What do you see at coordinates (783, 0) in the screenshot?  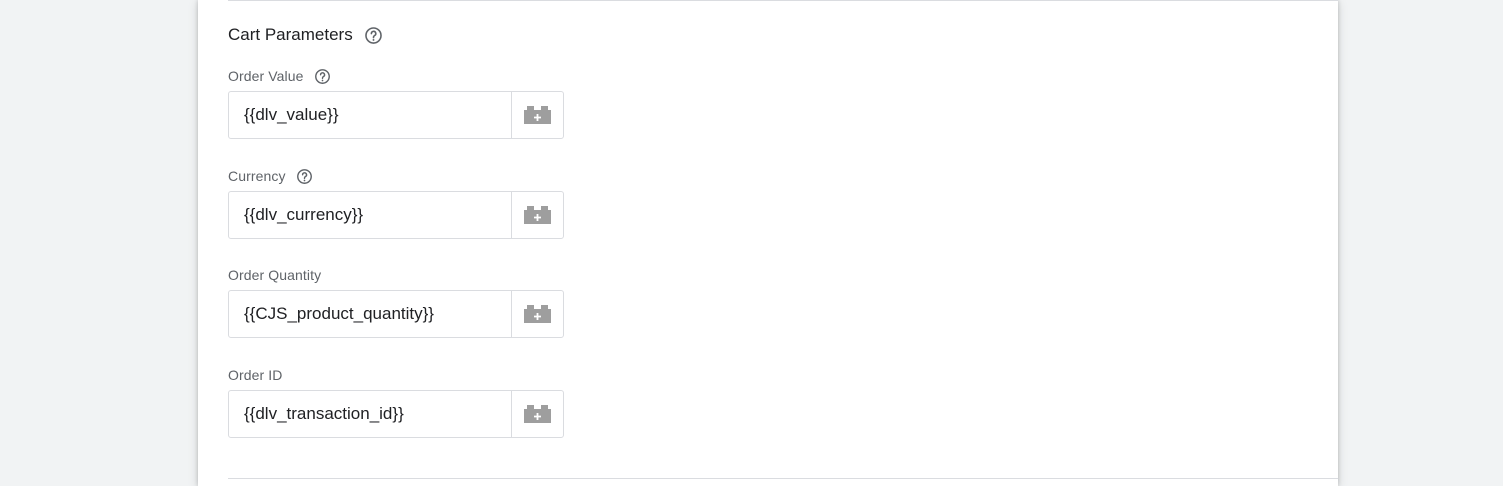 I see `section-divider-top` at bounding box center [783, 0].